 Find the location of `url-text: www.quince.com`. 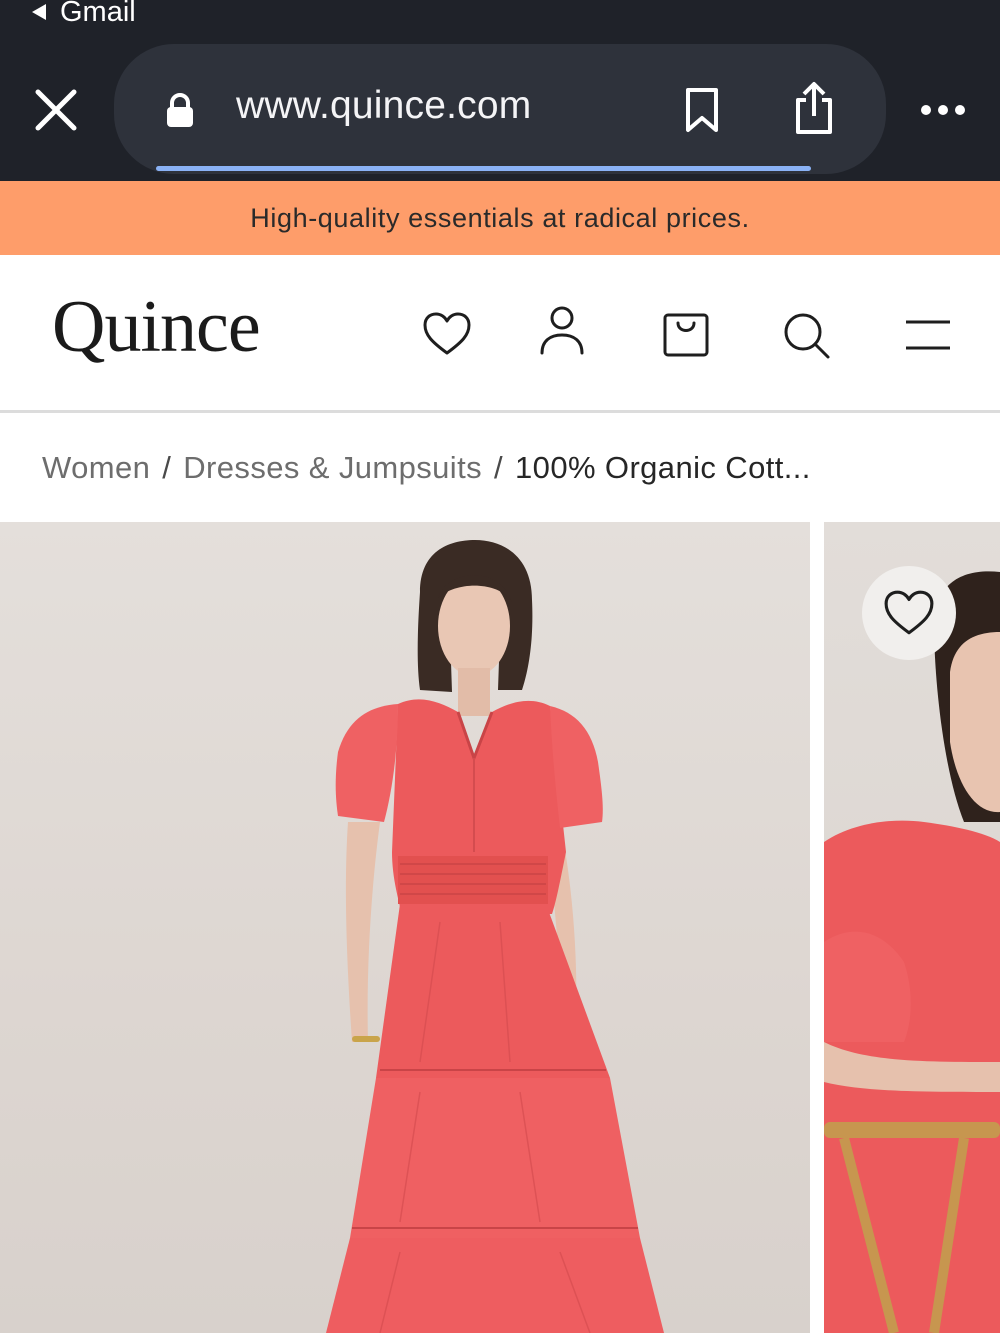

url-text: www.quince.com is located at coordinates (383, 106).